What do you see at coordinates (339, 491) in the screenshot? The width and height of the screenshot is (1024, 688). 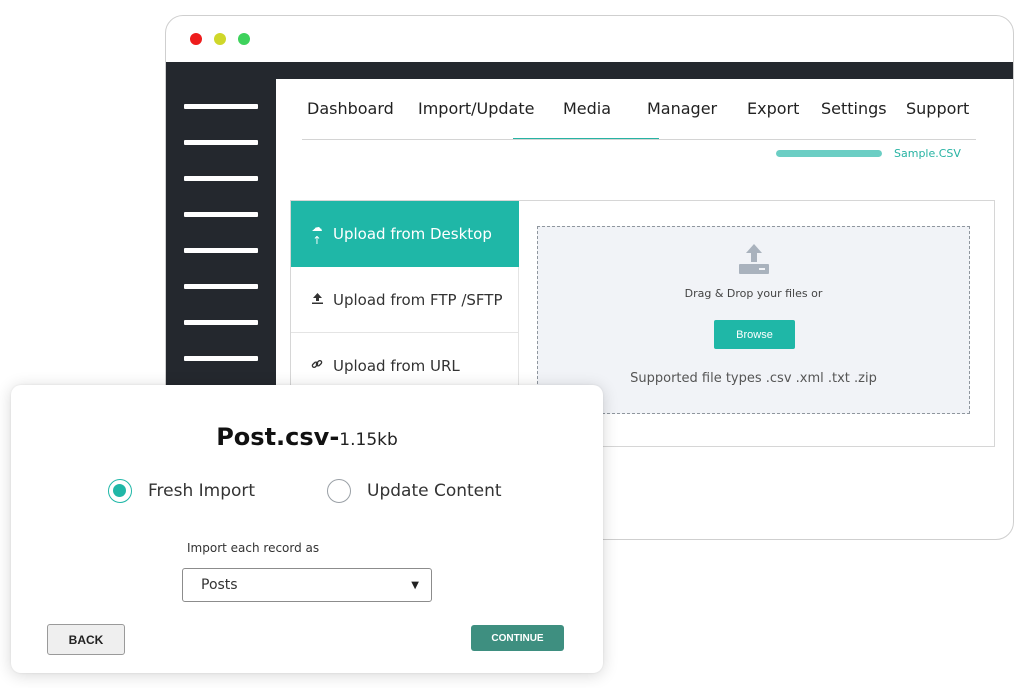 I see `update-content-radio` at bounding box center [339, 491].